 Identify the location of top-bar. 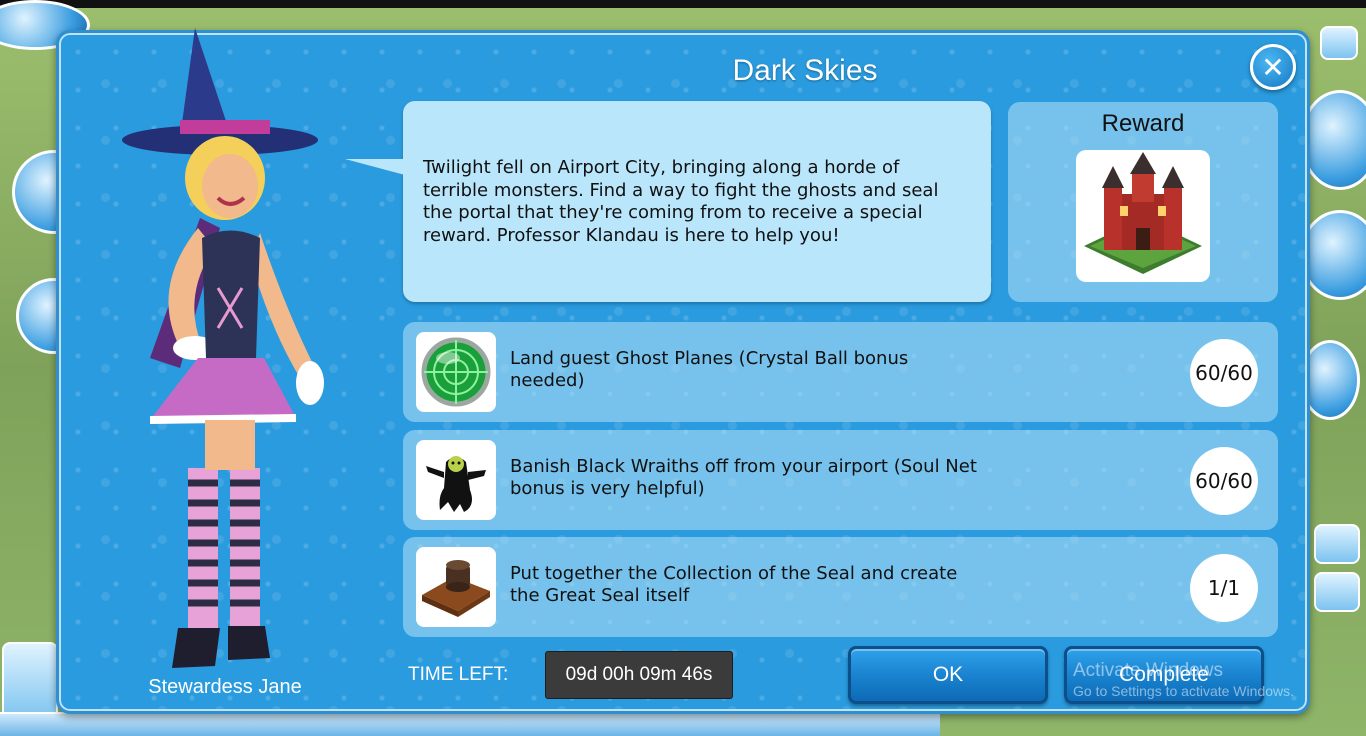
(683, 4).